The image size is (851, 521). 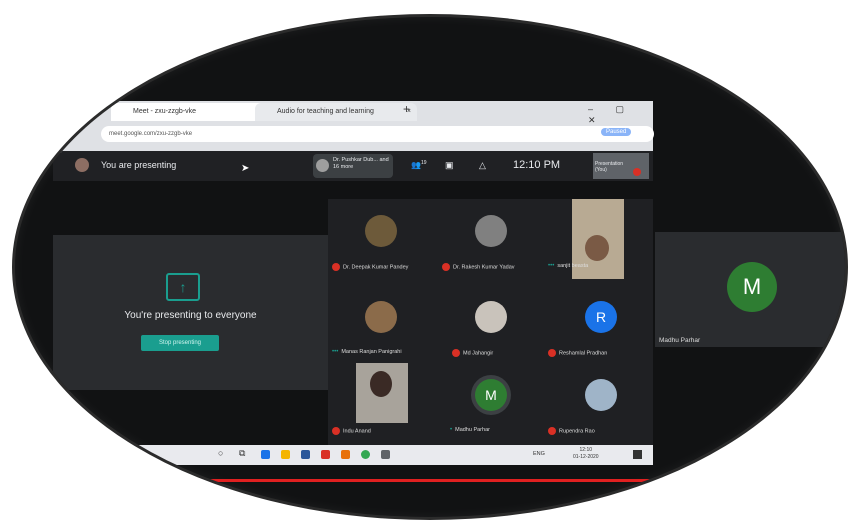 I want to click on audio-tab-title: Audio for teaching and learning, so click(x=325, y=111).